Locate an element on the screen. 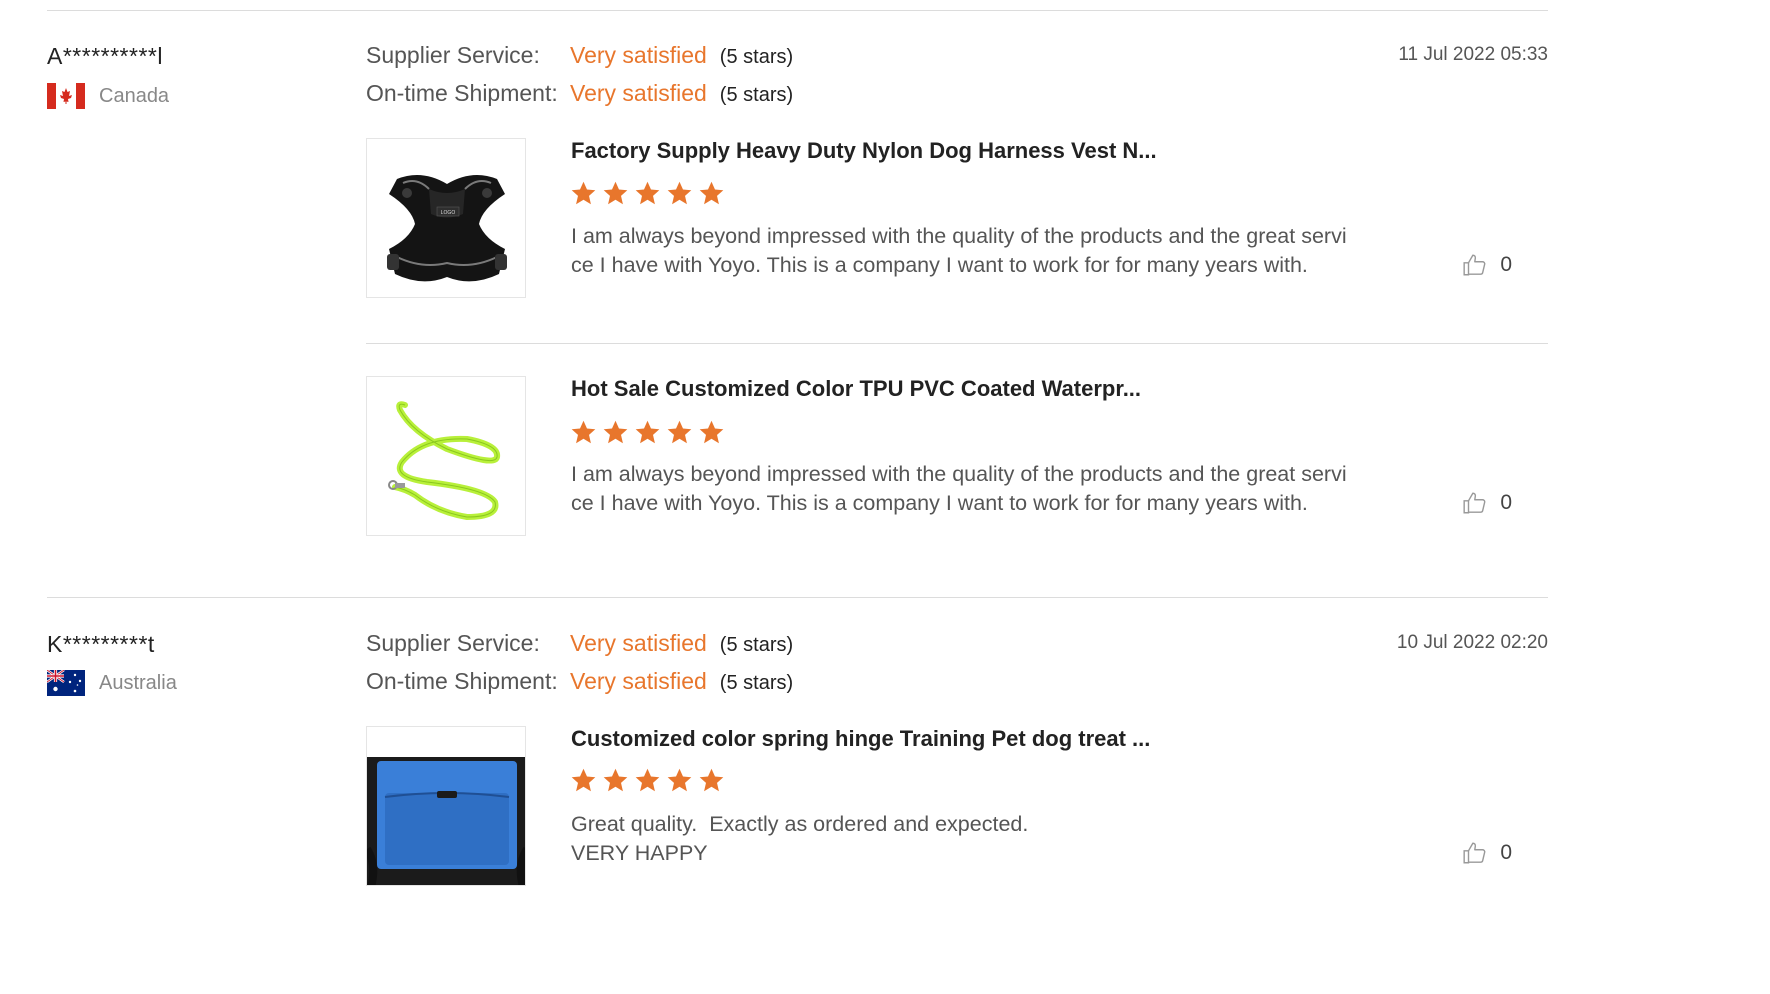 The height and width of the screenshot is (994, 1770). canada-flag-icon is located at coordinates (66, 96).